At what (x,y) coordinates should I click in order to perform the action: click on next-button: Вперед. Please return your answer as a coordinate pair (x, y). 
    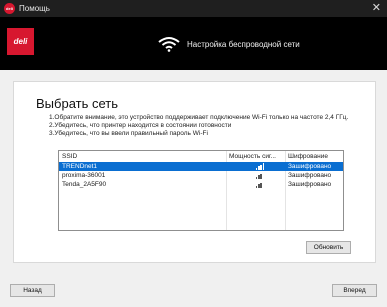
    Looking at the image, I should click on (354, 290).